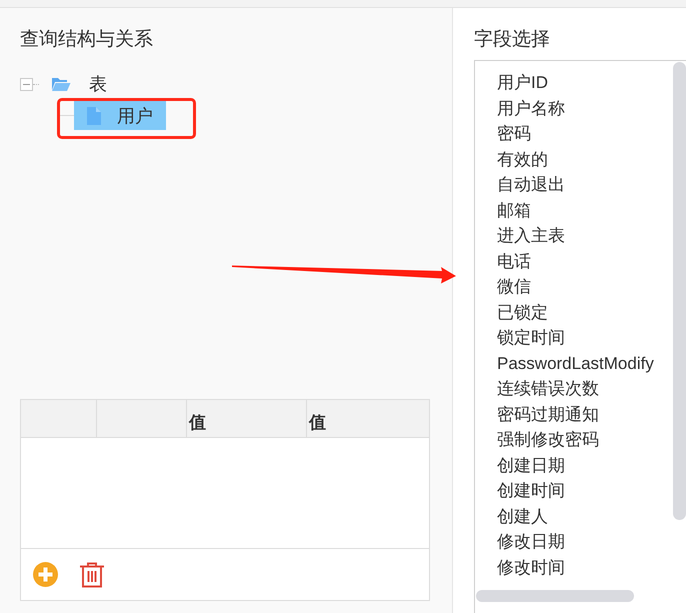  What do you see at coordinates (531, 235) in the screenshot?
I see `field-item: 进入主表` at bounding box center [531, 235].